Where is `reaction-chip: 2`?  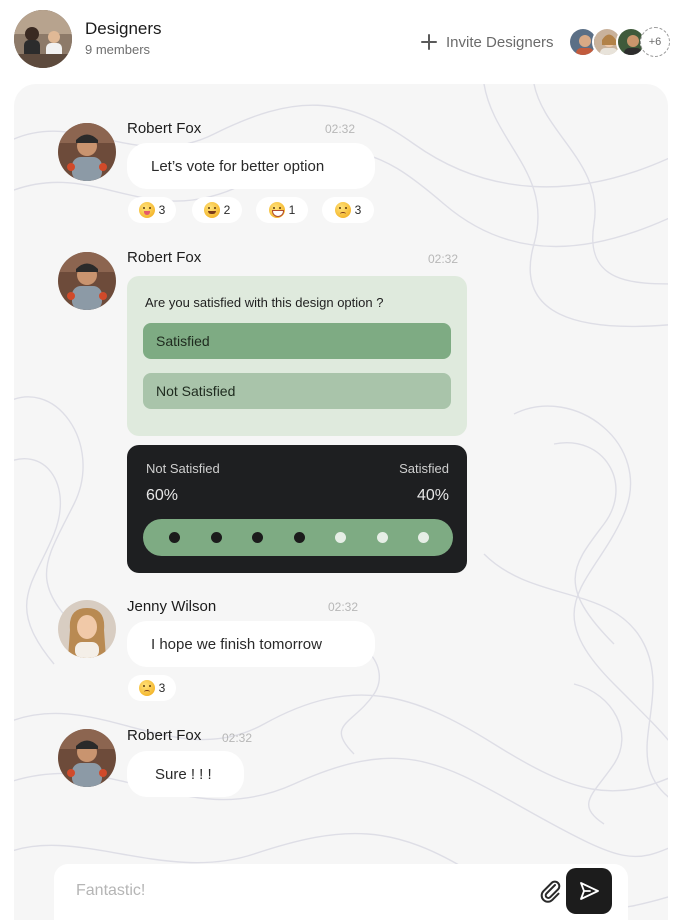 reaction-chip: 2 is located at coordinates (217, 210).